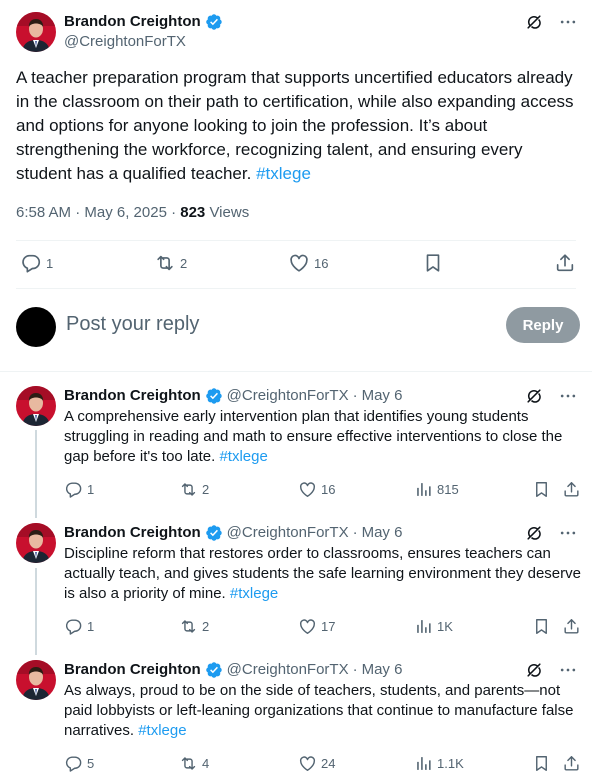 This screenshot has height=781, width=592. What do you see at coordinates (296, 490) in the screenshot?
I see `reply-action-bar: 1 2 16 815` at bounding box center [296, 490].